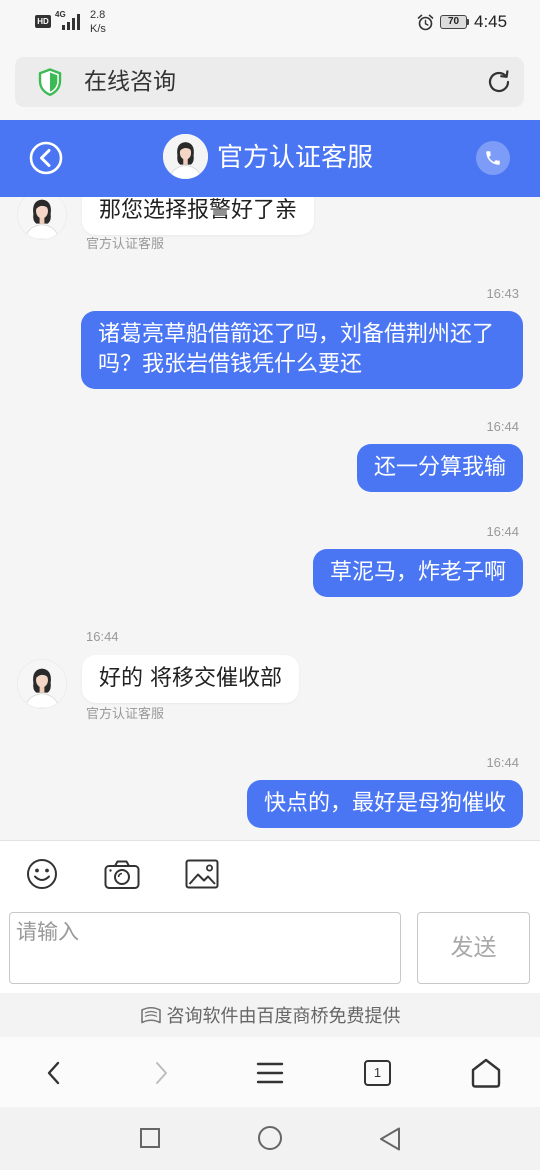  Describe the element at coordinates (302, 350) in the screenshot. I see `outgoing-message: 诸葛亮草船借箭还了吗，刘备借荆州还了吗？我张岩借钱凭什么要还` at that location.